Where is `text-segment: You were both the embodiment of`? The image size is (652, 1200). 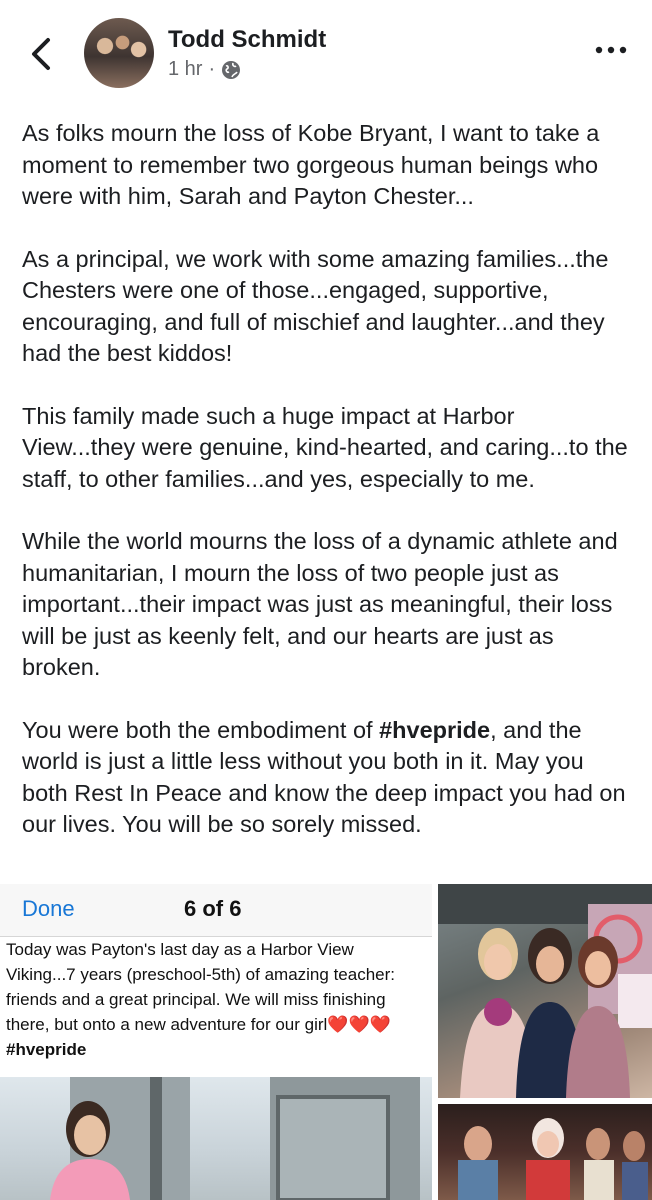
text-segment: You were both the embodiment of is located at coordinates (201, 729).